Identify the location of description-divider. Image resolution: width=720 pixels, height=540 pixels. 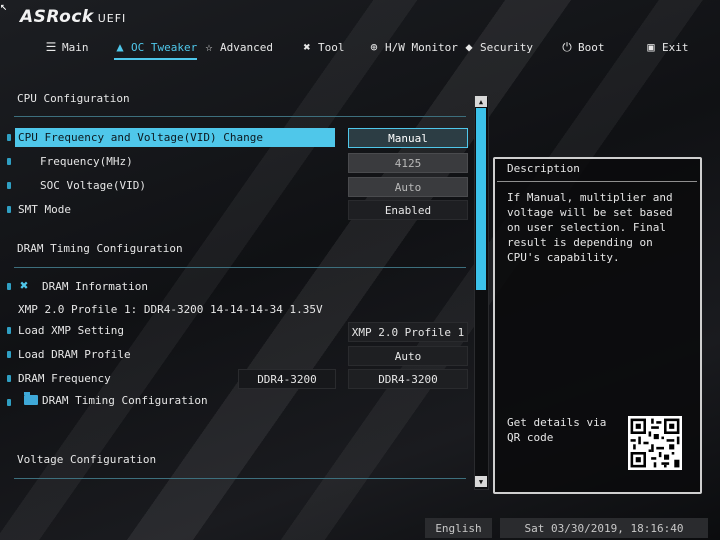
(597, 181).